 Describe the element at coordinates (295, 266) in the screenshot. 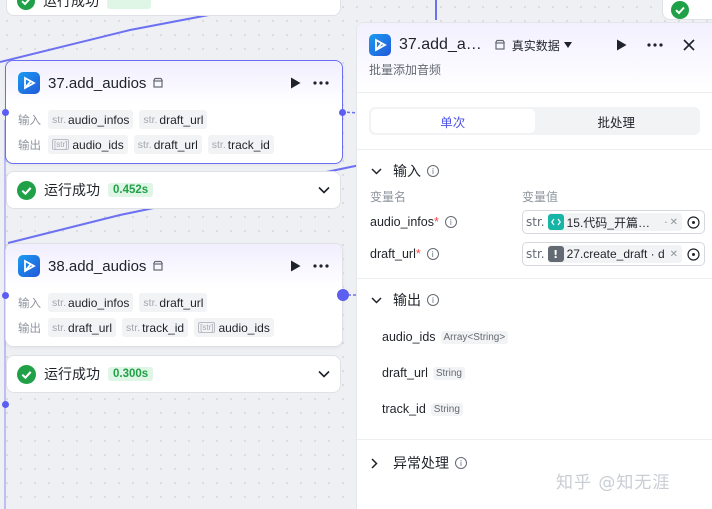

I see `run-node-38-button` at that location.